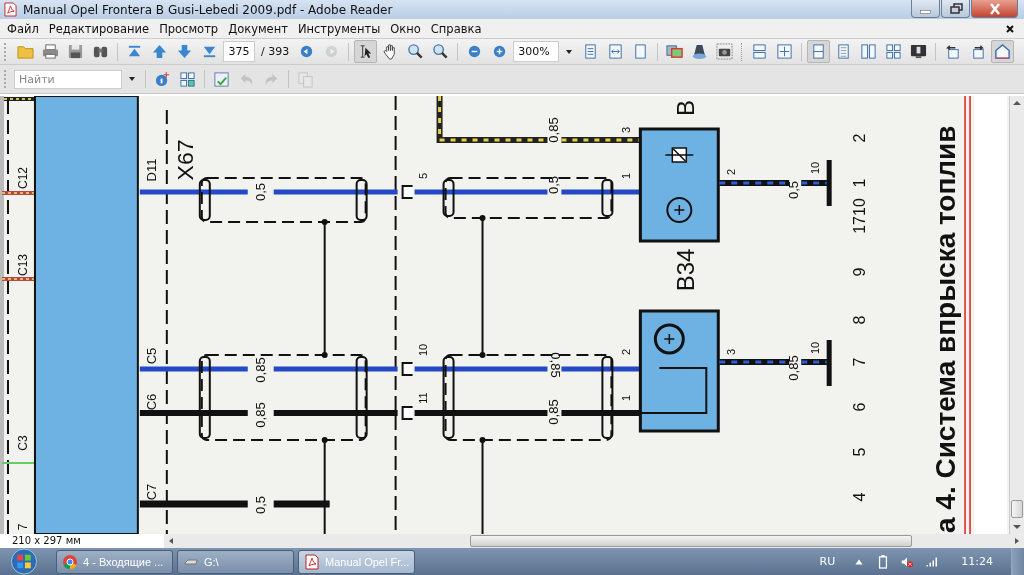 This screenshot has height=575, width=1024. Describe the element at coordinates (339, 28) in the screenshot. I see `menu-item: Инструменты` at that location.